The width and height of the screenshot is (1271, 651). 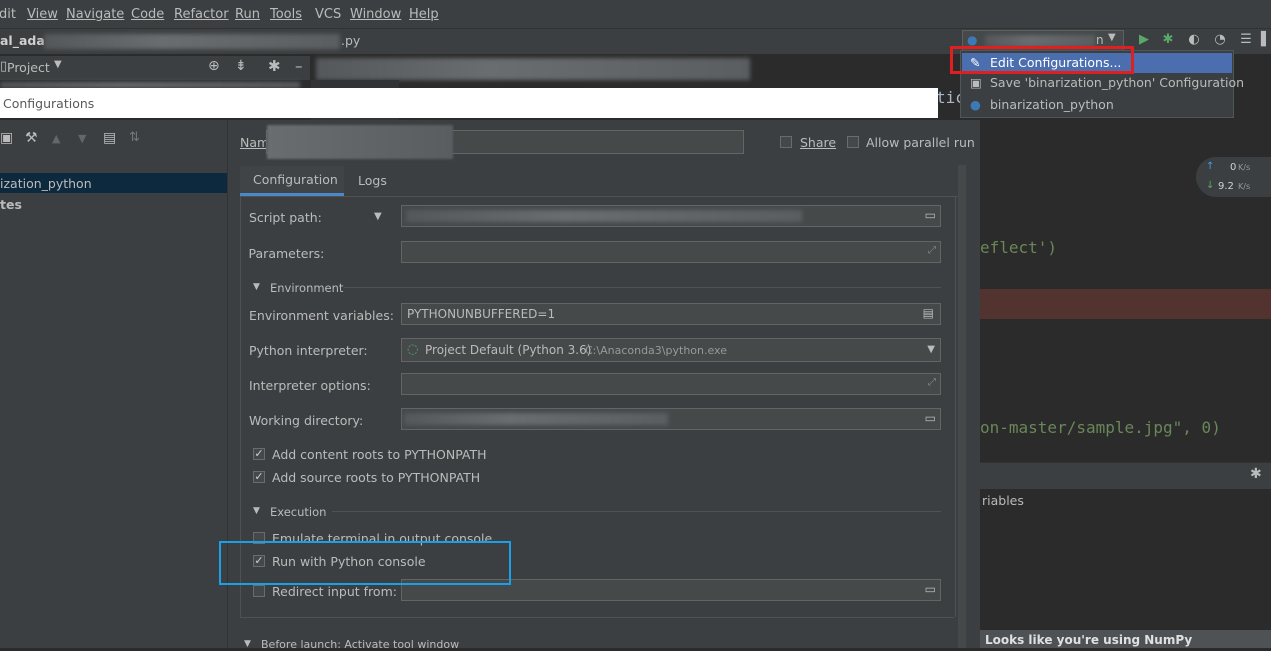 I want to click on environment-section-label: Environment, so click(x=307, y=288).